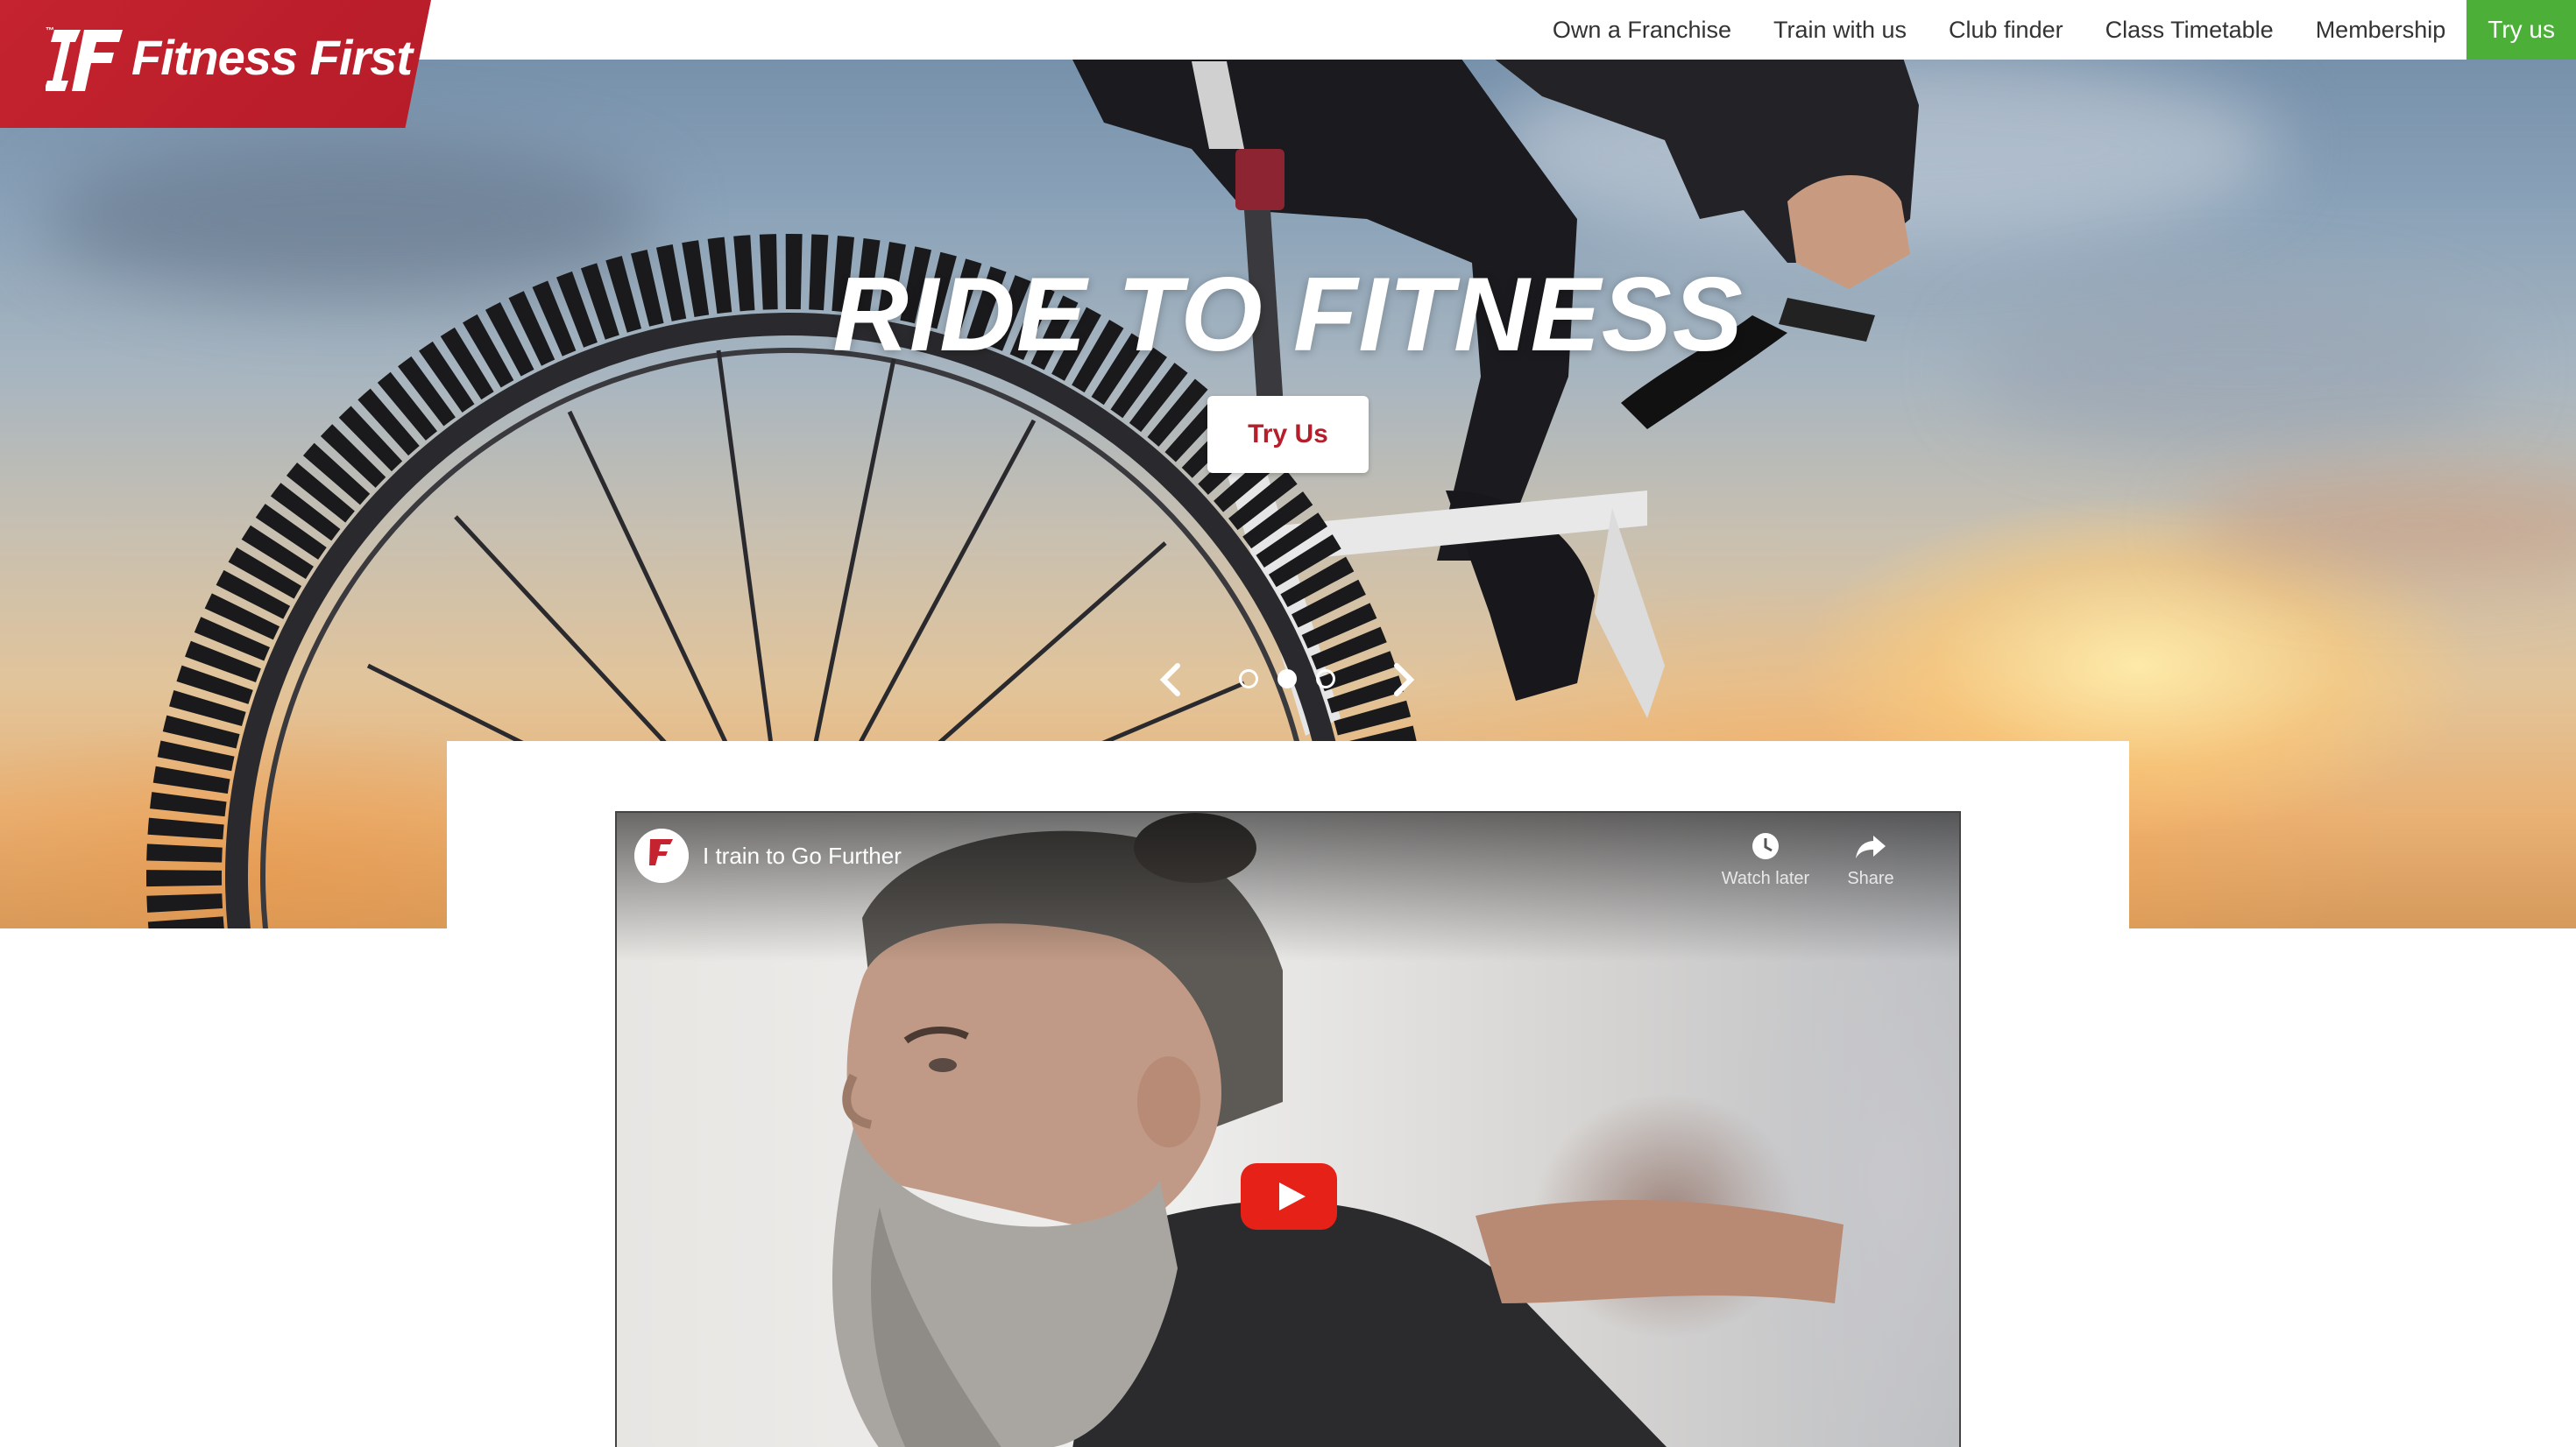 This screenshot has width=2576, height=1447. I want to click on nav-train-with-us: Train with us, so click(1840, 30).